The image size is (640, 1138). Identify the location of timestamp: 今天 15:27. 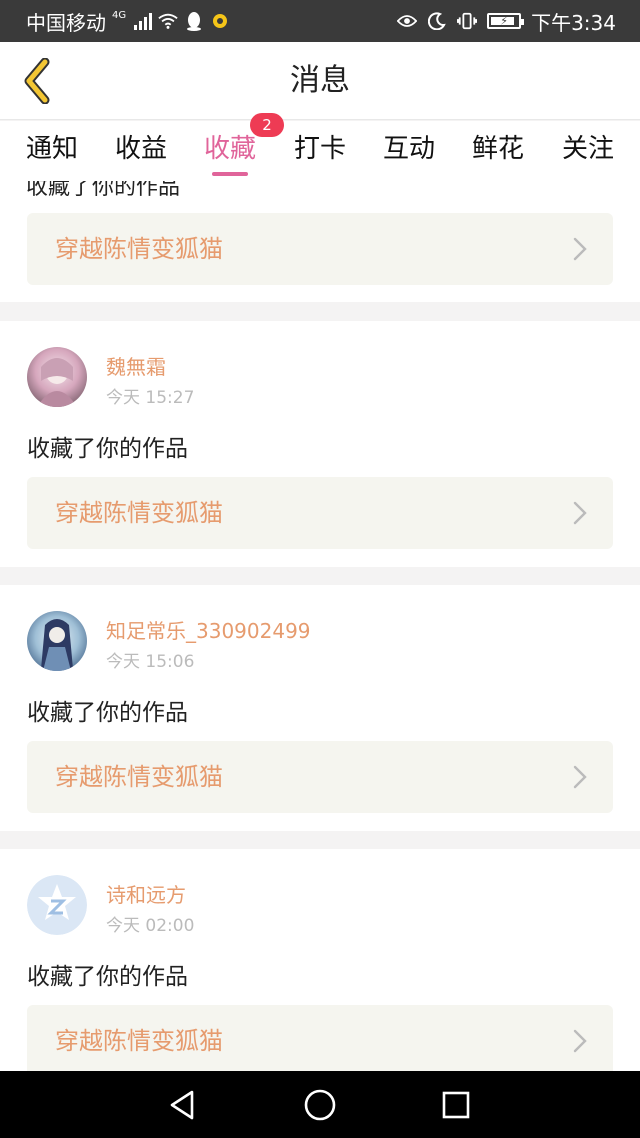
(150, 398).